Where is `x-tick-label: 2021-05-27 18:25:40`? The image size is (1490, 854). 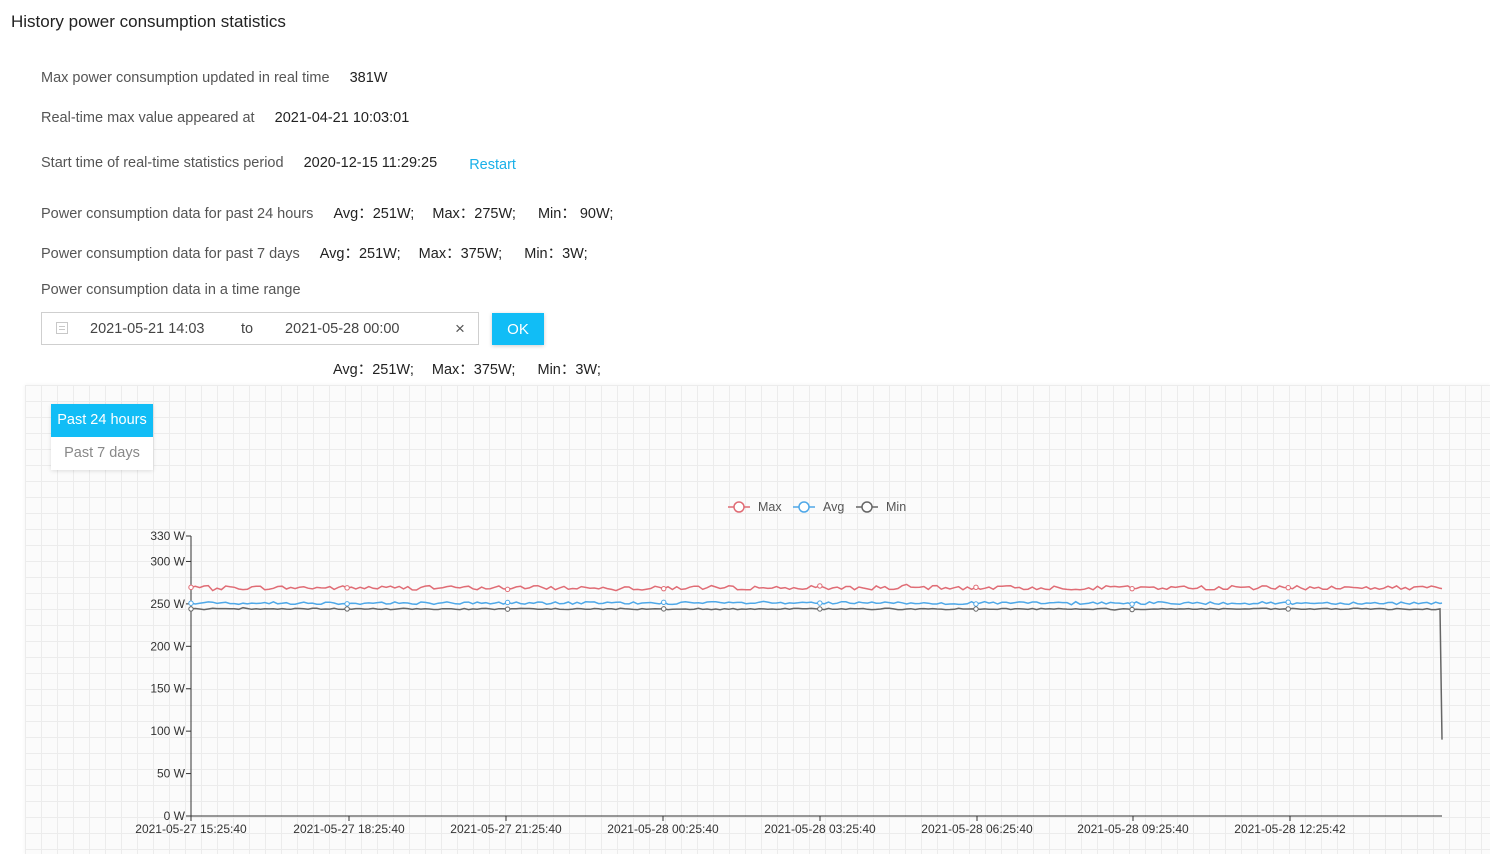 x-tick-label: 2021-05-27 18:25:40 is located at coordinates (349, 829).